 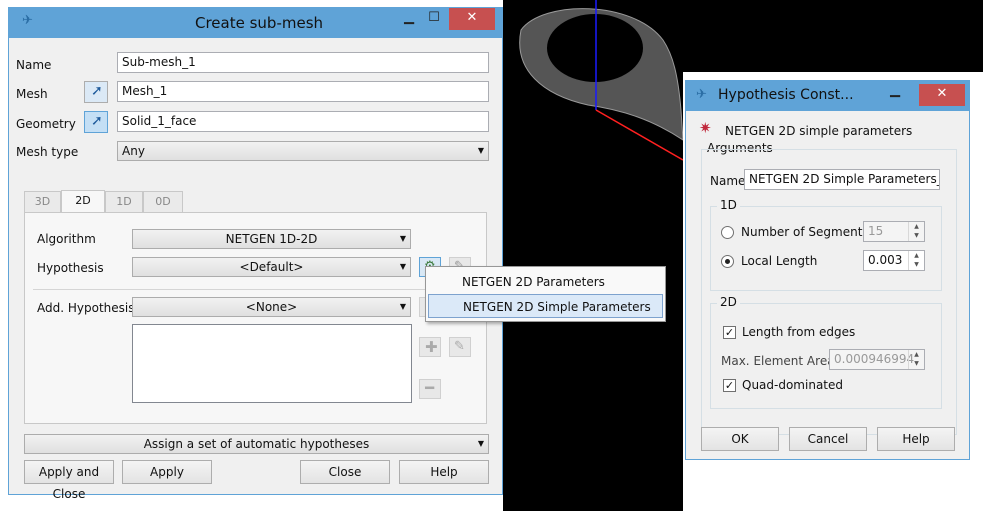 What do you see at coordinates (727, 232) in the screenshot?
I see `num-segments-radio` at bounding box center [727, 232].